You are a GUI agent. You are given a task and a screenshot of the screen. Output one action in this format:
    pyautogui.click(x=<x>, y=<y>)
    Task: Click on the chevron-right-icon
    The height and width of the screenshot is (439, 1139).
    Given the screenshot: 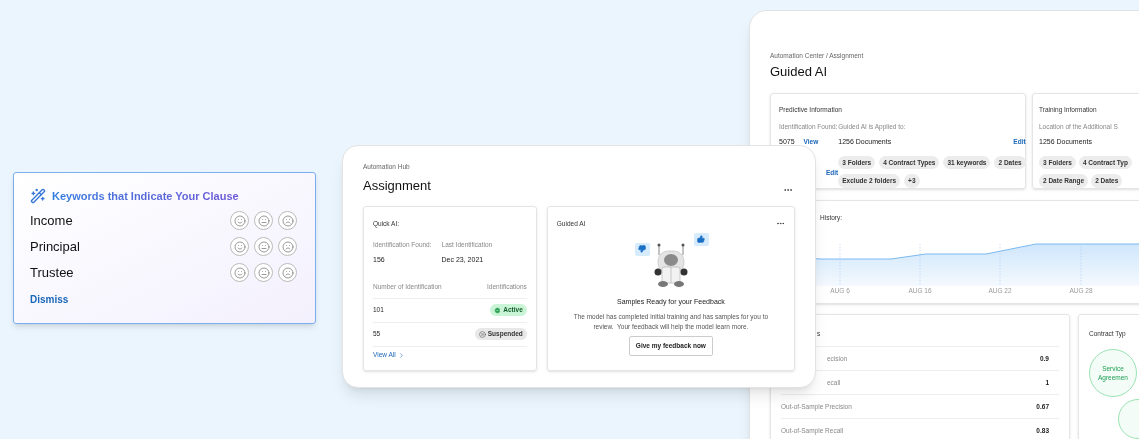 What is the action you would take?
    pyautogui.click(x=401, y=355)
    